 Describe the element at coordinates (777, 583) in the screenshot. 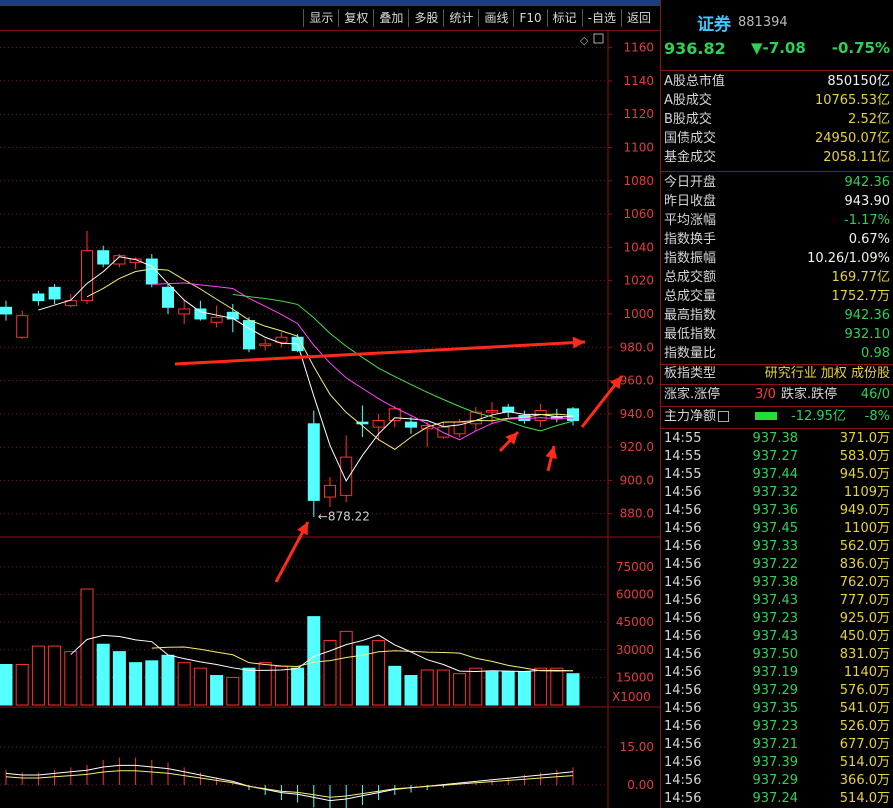

I see `tick-row: 14:56 937.38 762.0万` at that location.